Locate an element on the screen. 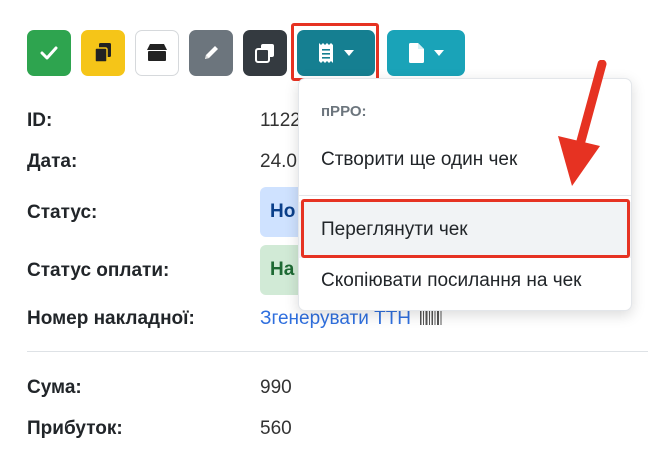  duplicate-icon is located at coordinates (264, 53).